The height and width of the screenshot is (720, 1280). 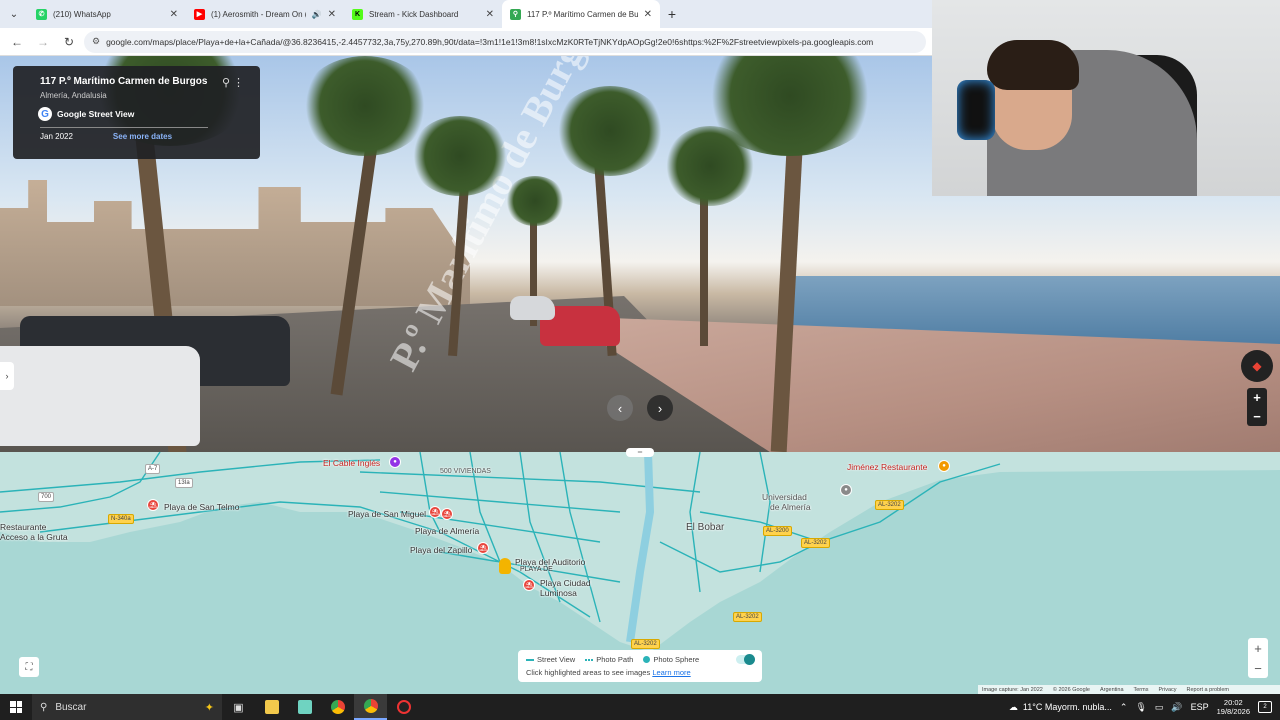 I want to click on photo-sphere-swatch, so click(x=647, y=659).